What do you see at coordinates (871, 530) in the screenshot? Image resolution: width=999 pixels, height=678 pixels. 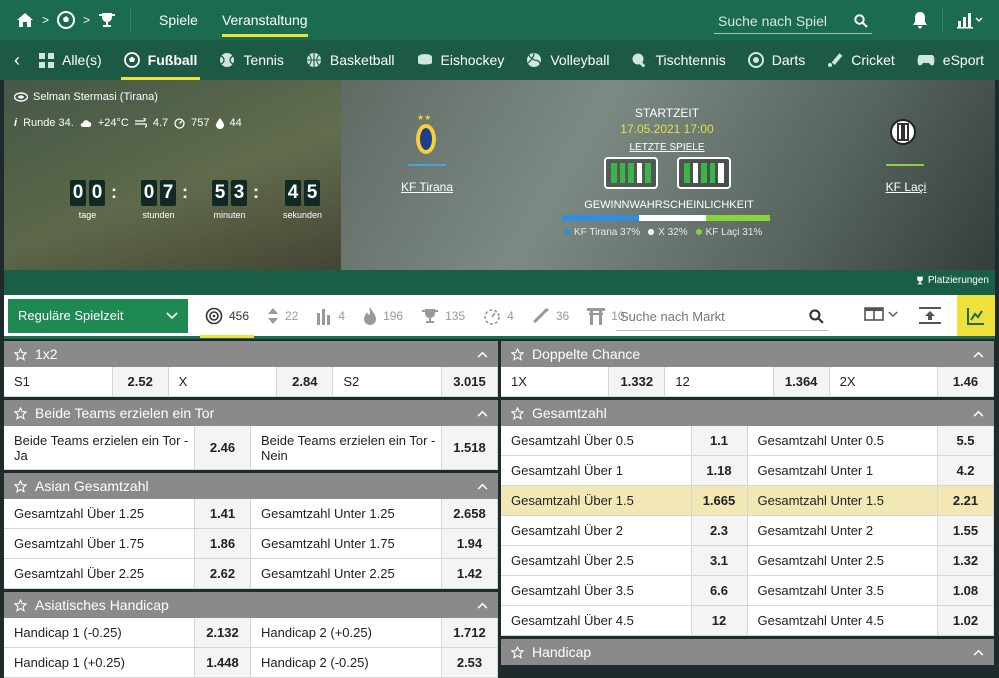 I see `odds-cell: Gesamtzahl Unter 2 1.55` at bounding box center [871, 530].